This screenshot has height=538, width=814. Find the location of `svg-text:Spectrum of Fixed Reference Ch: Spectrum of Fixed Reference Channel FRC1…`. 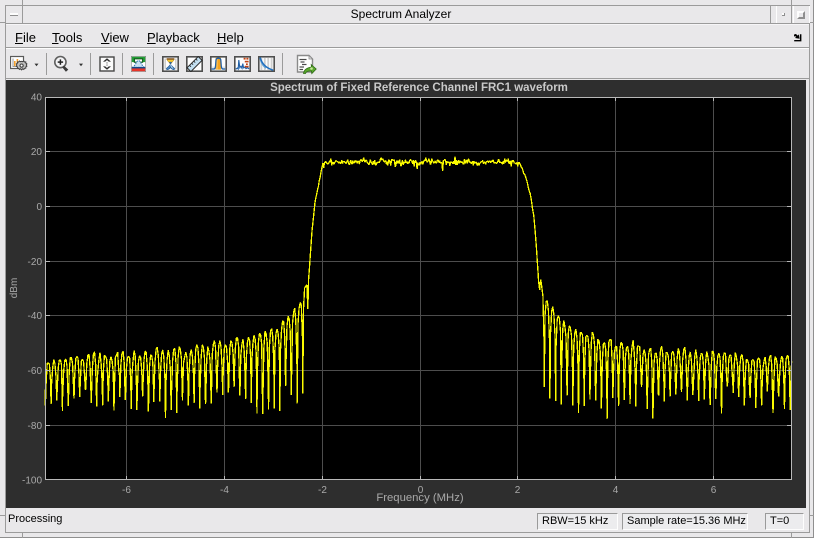

svg-text:Spectrum of Fixed Reference Ch: Spectrum of Fixed Reference Channel FRC1… is located at coordinates (419, 88).